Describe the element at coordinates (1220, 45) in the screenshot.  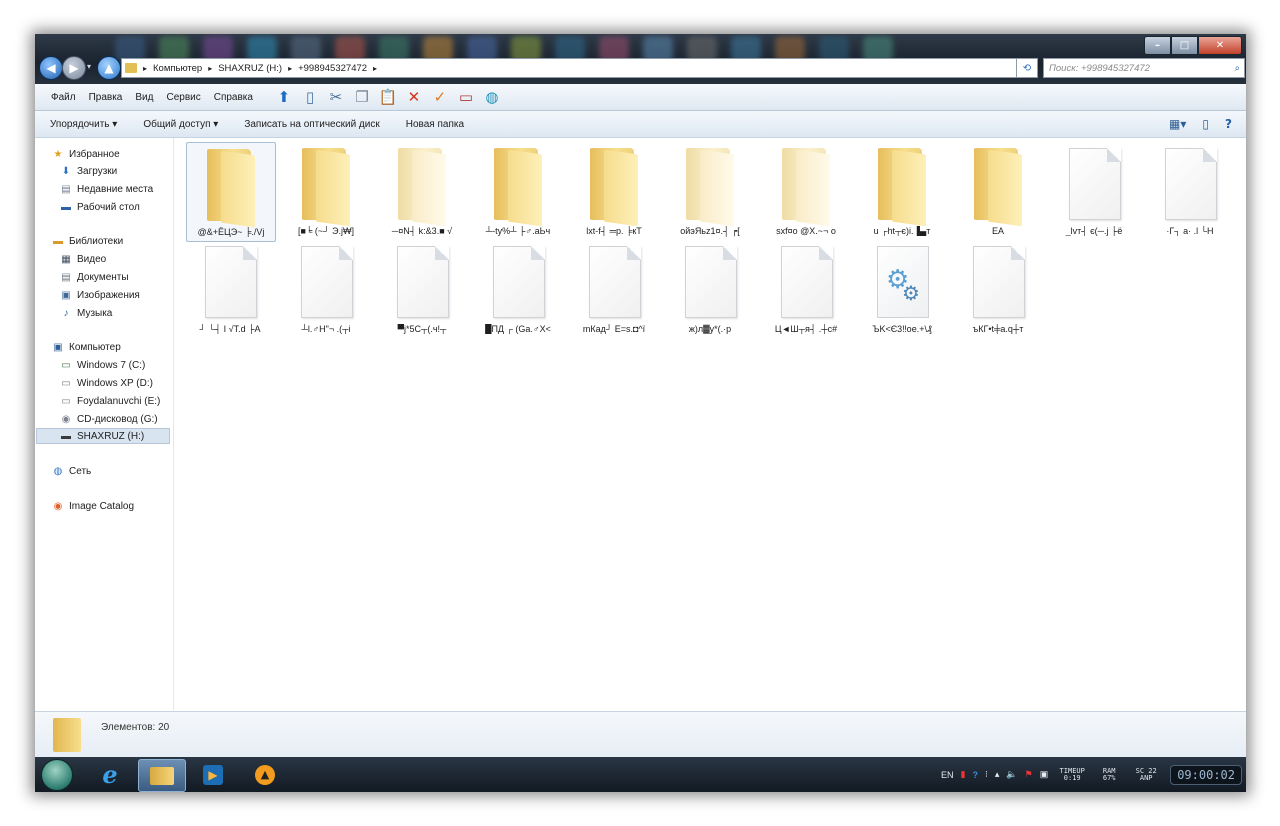
I see `close-button: ✕` at that location.